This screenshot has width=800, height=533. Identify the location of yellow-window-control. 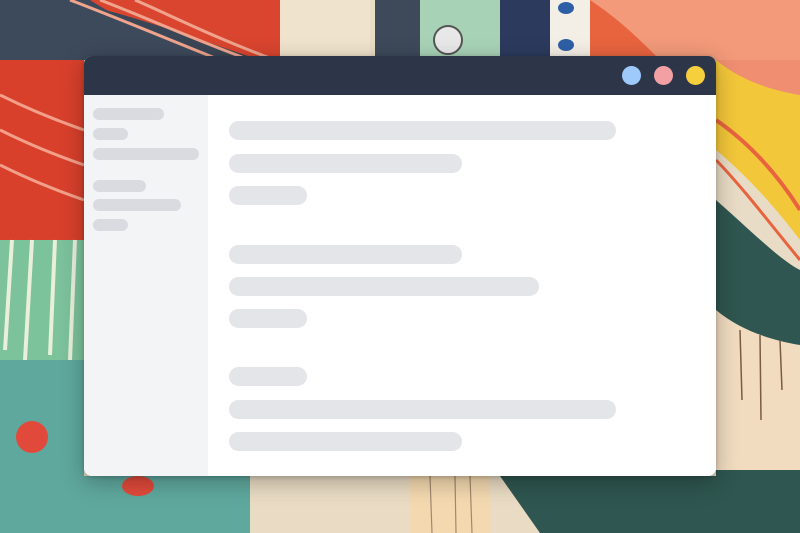
(695, 75).